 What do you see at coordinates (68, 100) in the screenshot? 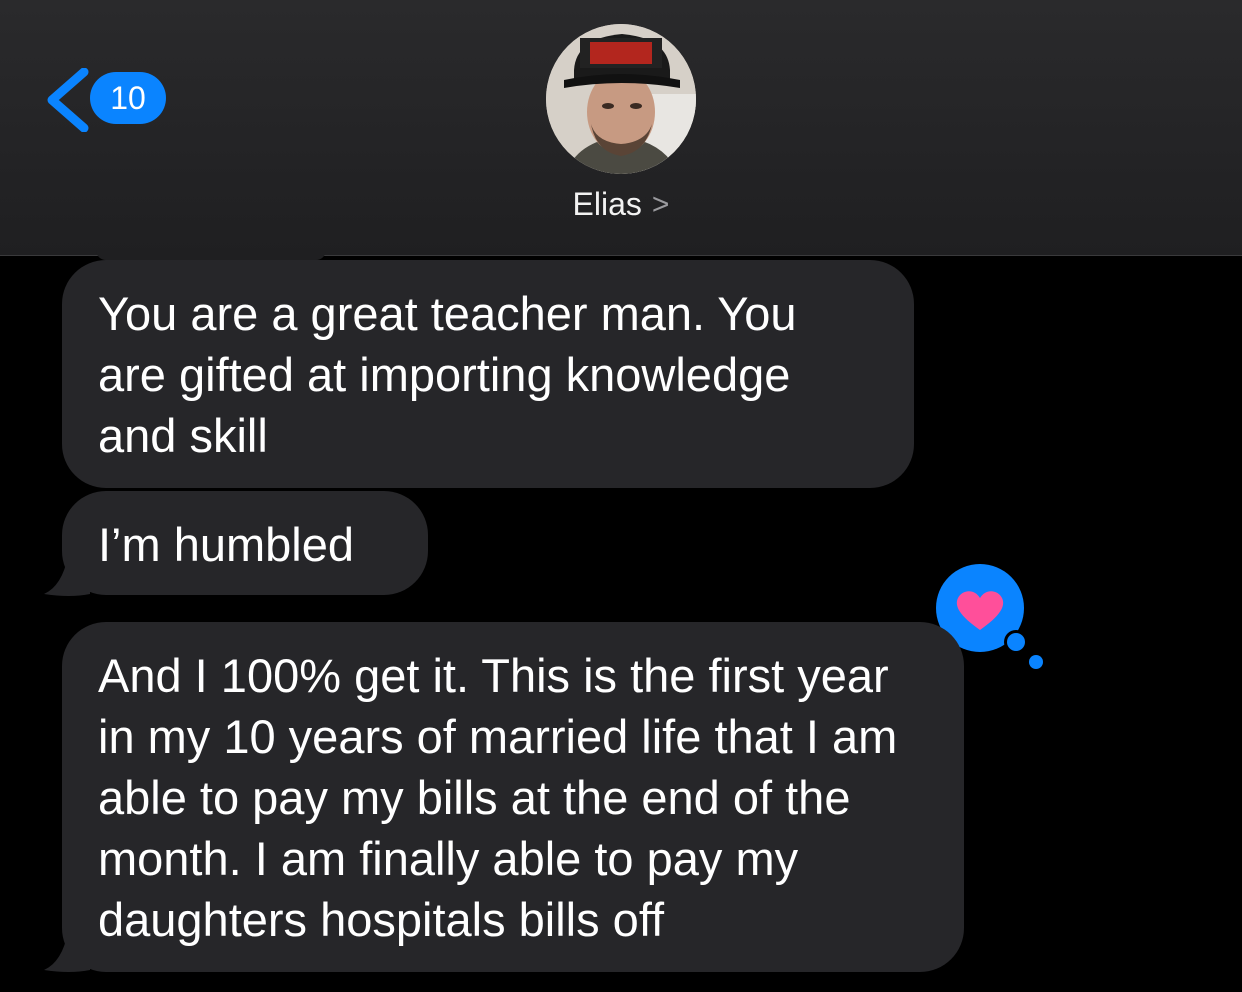
I see `chevron-left-icon` at bounding box center [68, 100].